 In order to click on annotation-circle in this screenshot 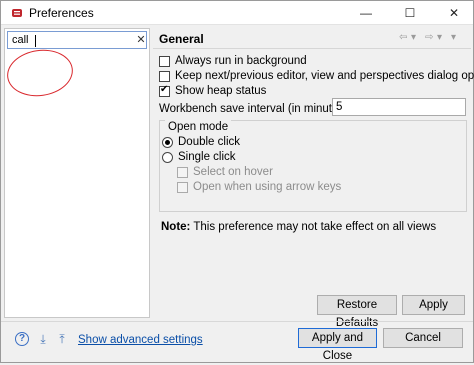, I will do `click(40, 73)`.